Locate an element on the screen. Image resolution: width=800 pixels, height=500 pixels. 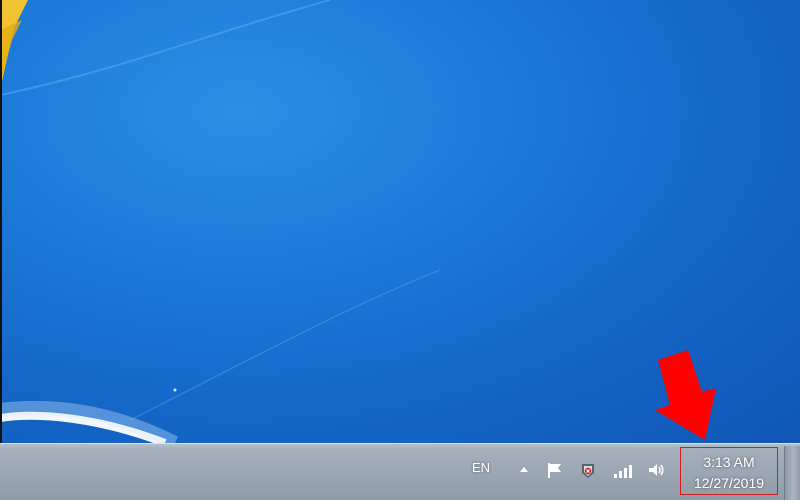
action-center-flag-icon is located at coordinates (555, 470).